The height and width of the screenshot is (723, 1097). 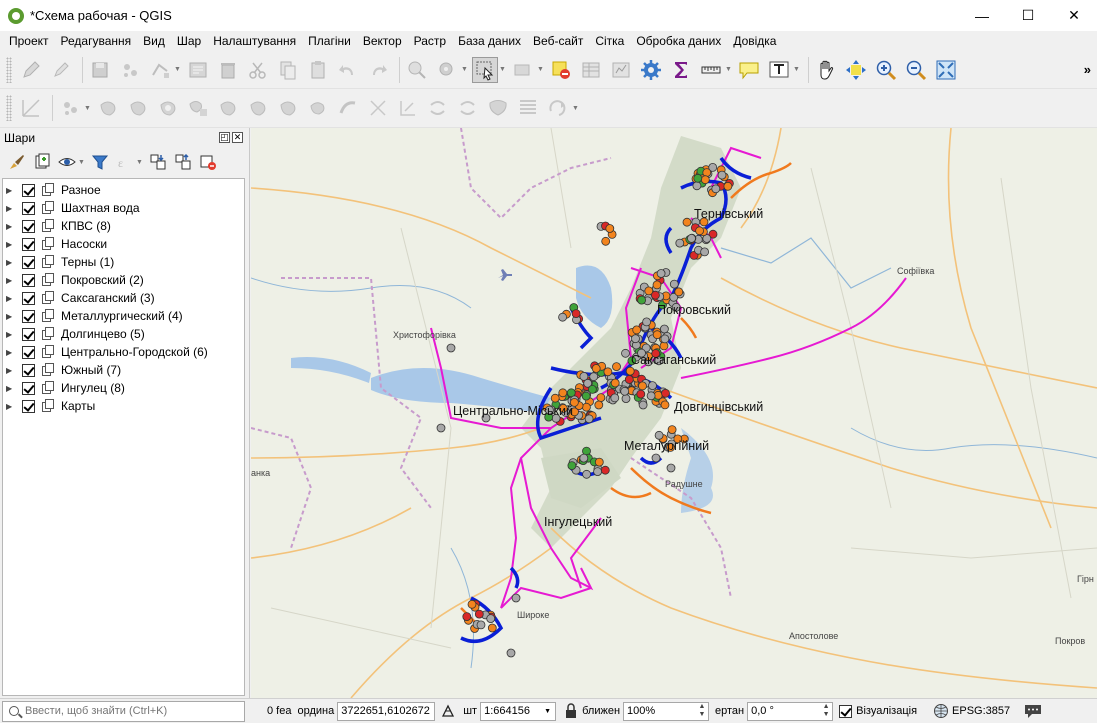 I want to click on move-feature-dropdown: ▼, so click(x=87, y=108).